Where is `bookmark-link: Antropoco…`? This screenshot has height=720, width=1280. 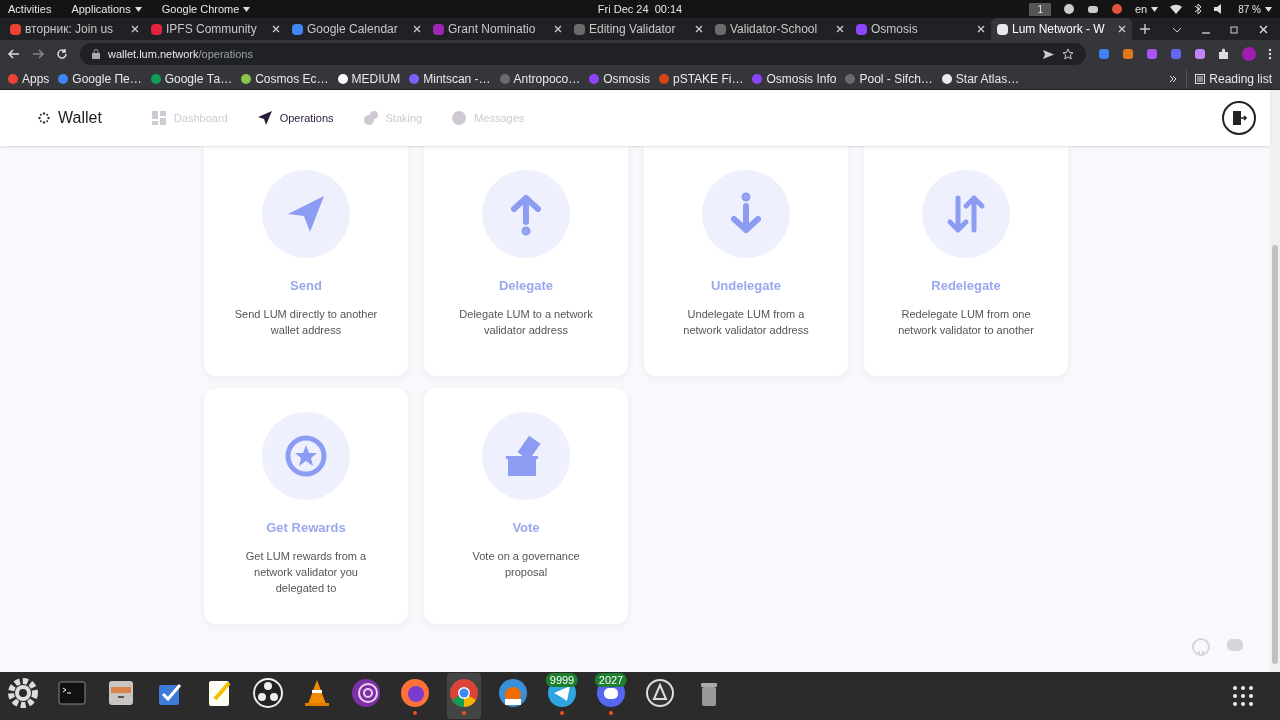 bookmark-link: Antropoco… is located at coordinates (540, 78).